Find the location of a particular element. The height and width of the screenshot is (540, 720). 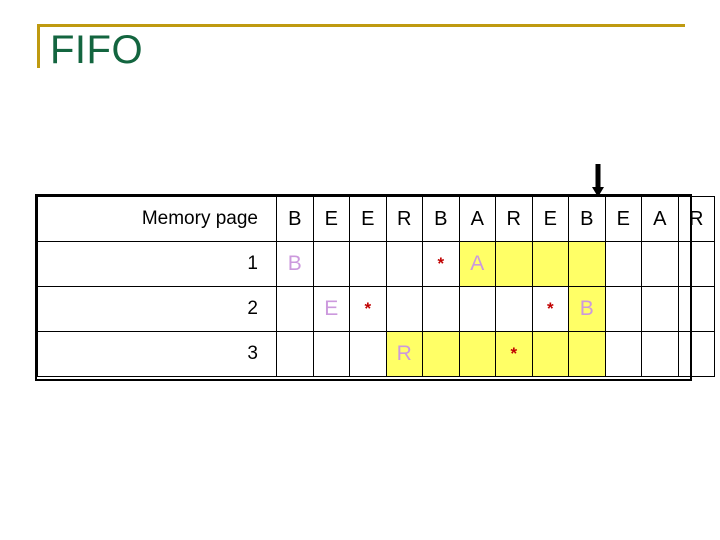

memory-cell-r2-c8: B is located at coordinates (587, 309).